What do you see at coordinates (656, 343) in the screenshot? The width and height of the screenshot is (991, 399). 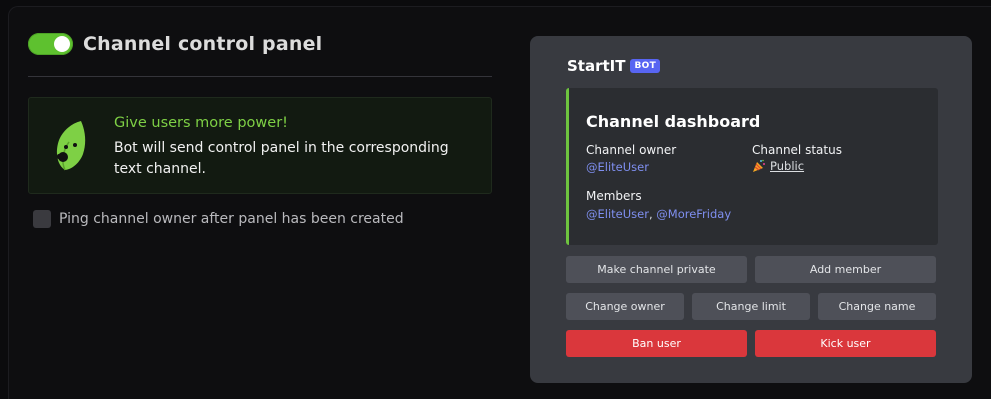 I see `ban-user-button: Ban user` at bounding box center [656, 343].